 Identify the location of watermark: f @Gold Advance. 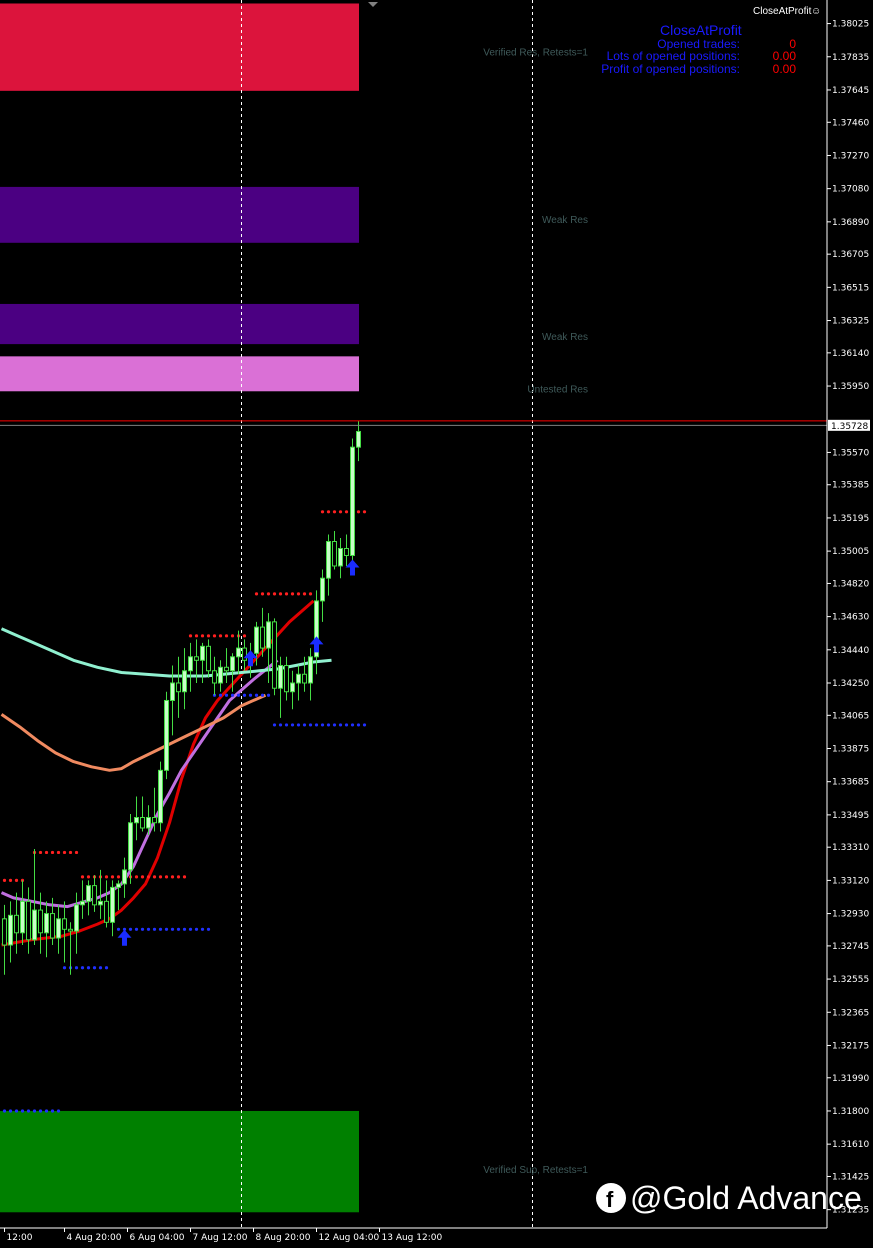
(729, 1198).